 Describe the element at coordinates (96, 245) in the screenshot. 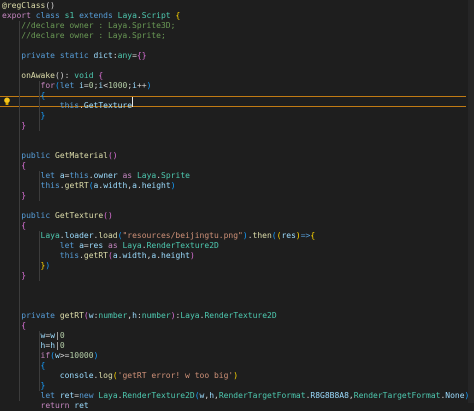

I see `code-token: res` at that location.